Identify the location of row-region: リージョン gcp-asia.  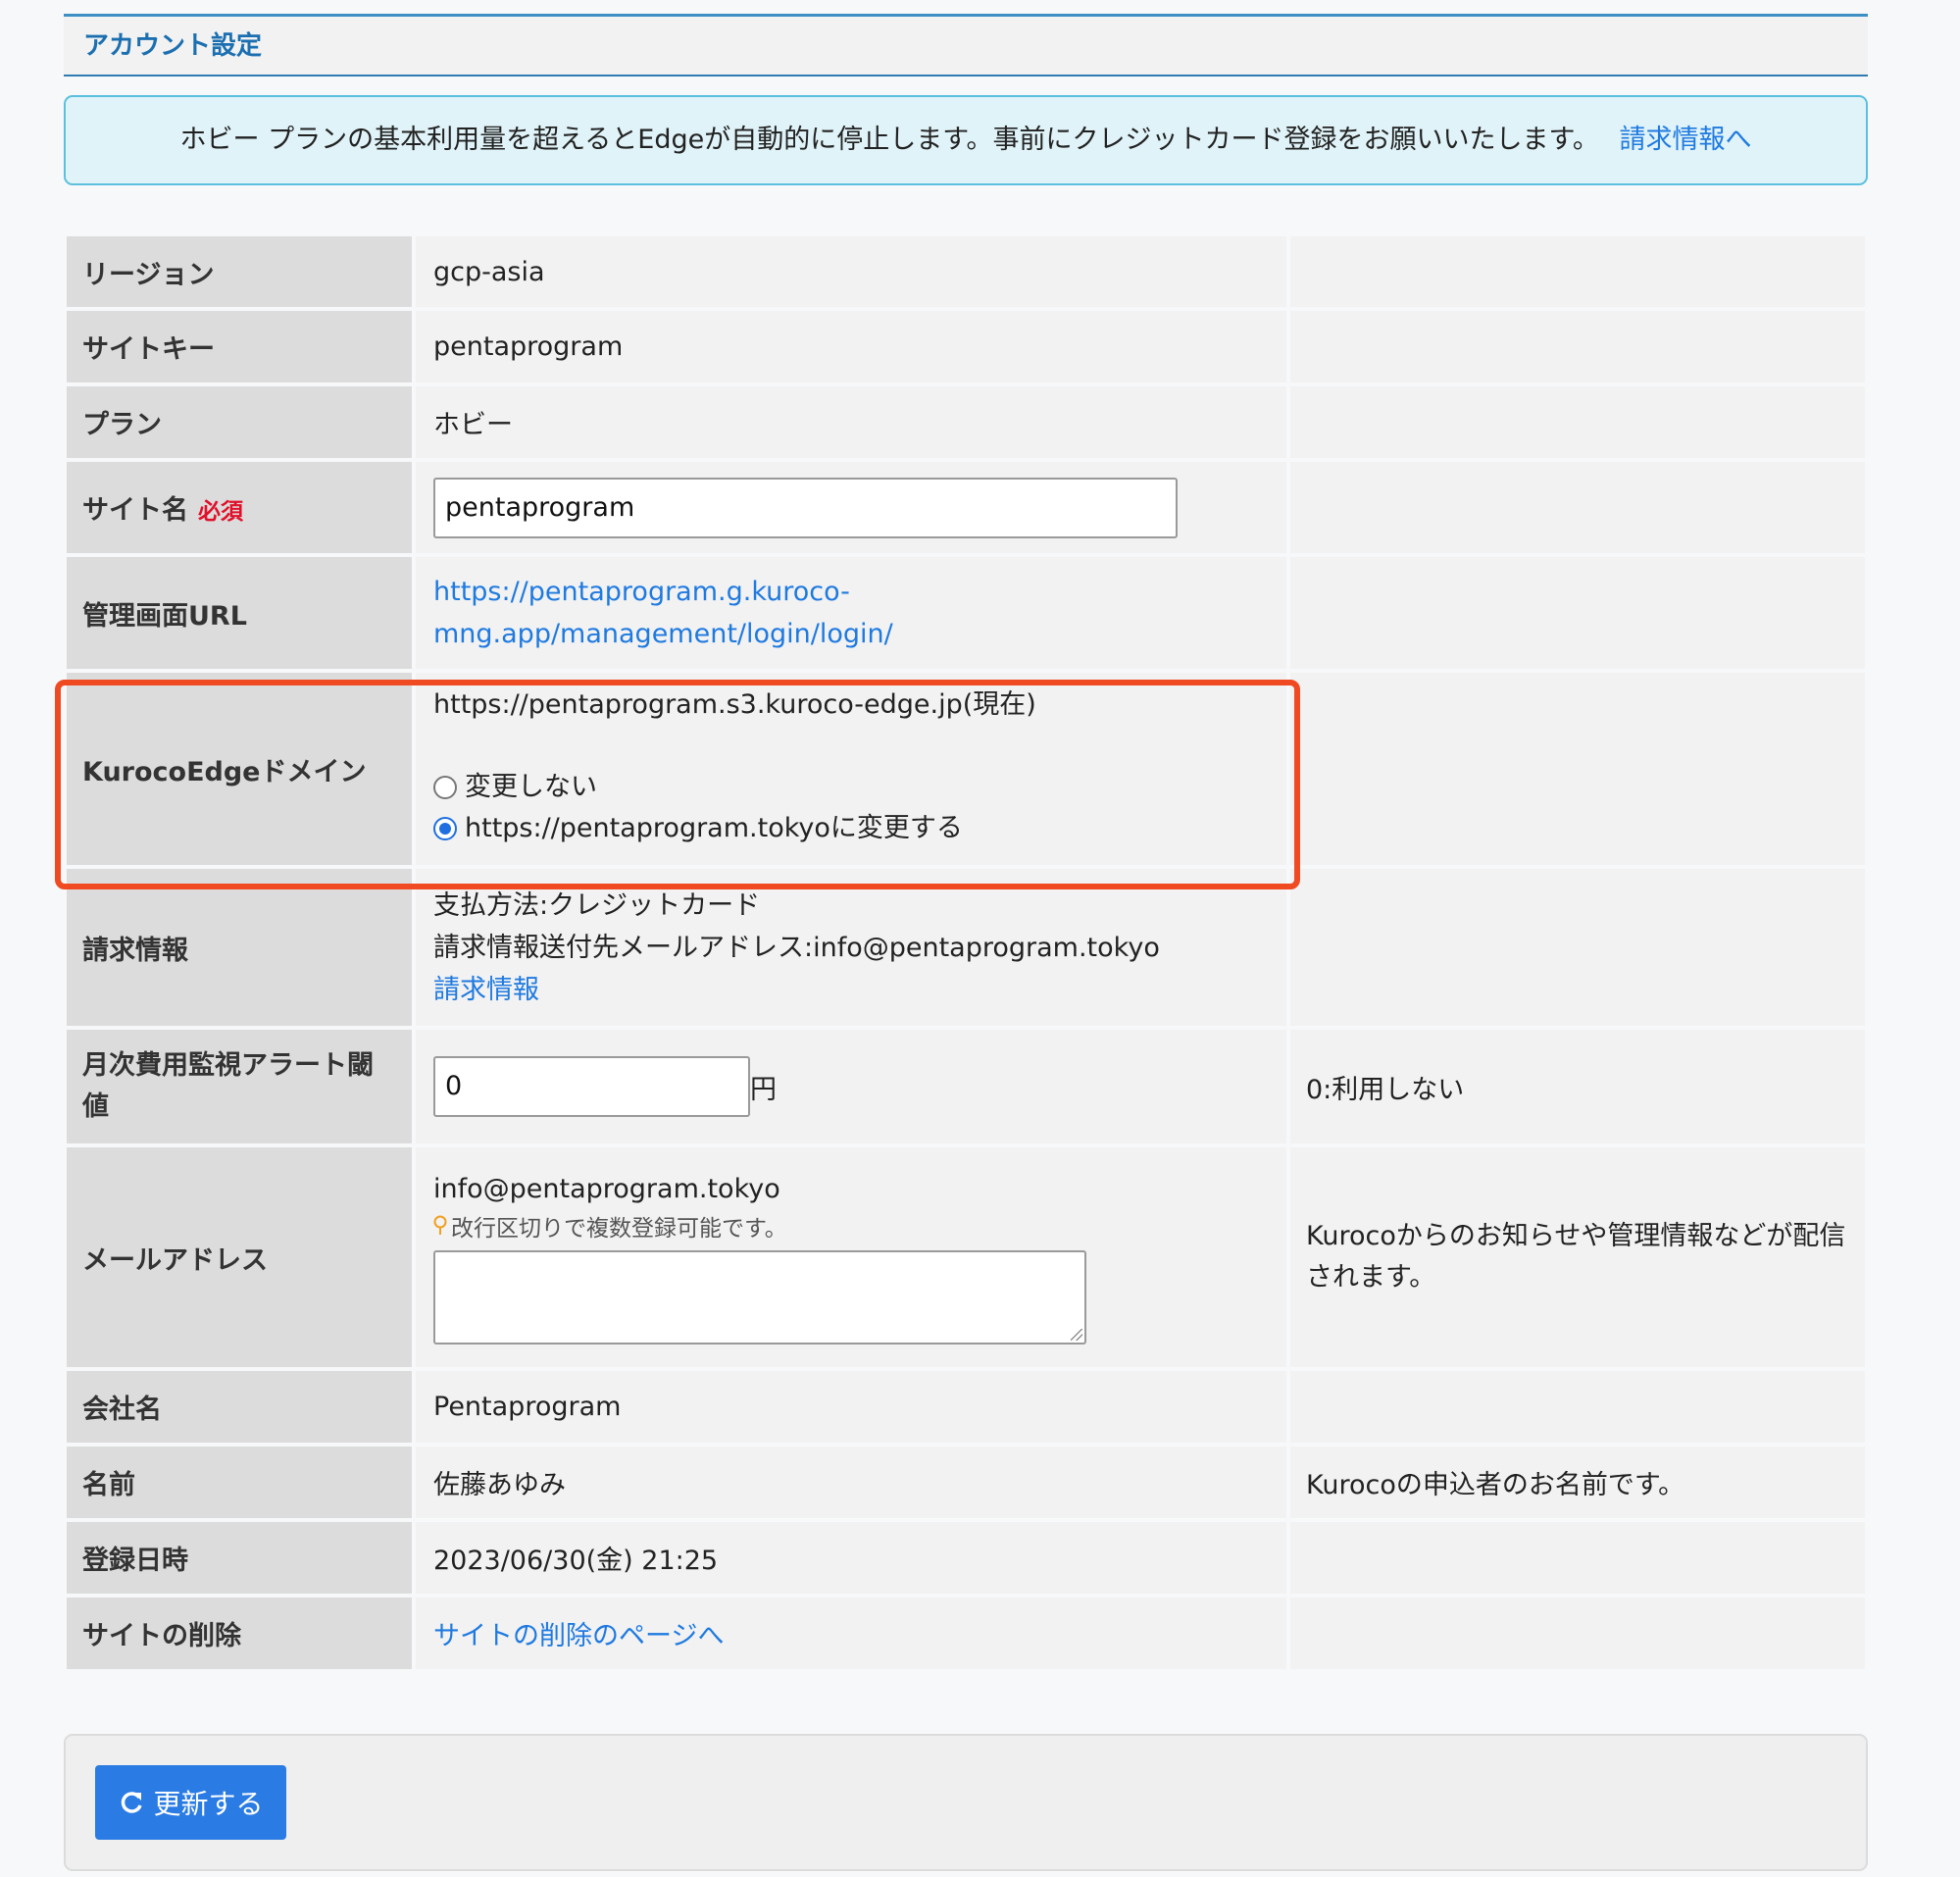
(966, 272).